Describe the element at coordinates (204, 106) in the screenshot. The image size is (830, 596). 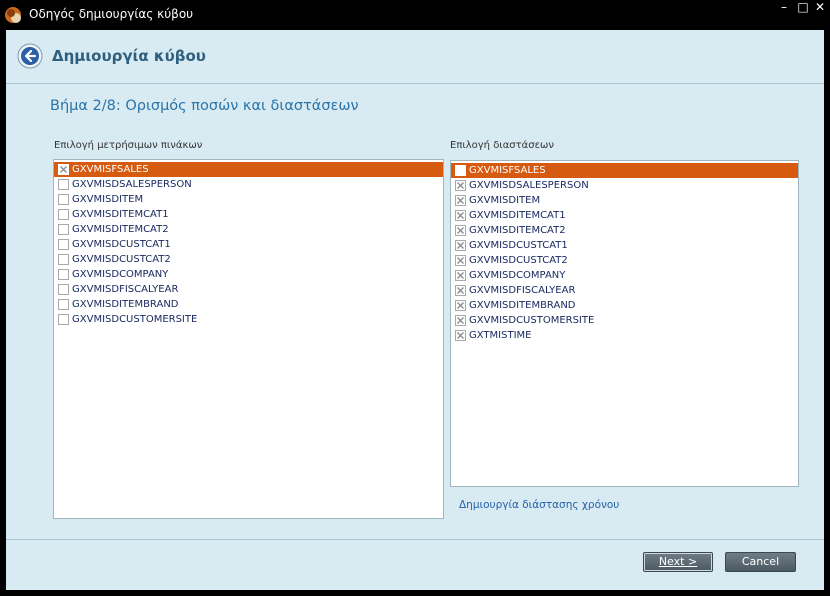
I see `step-title: Βήμα 2/8: Ορισμός ποσών και διαστάσεων` at that location.